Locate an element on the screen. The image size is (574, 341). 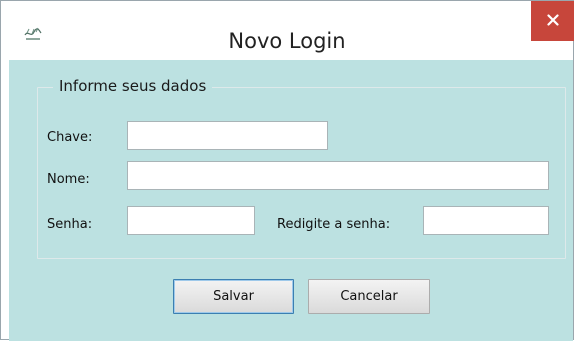
redigite-senha-label: Redigite a senha: is located at coordinates (334, 224).